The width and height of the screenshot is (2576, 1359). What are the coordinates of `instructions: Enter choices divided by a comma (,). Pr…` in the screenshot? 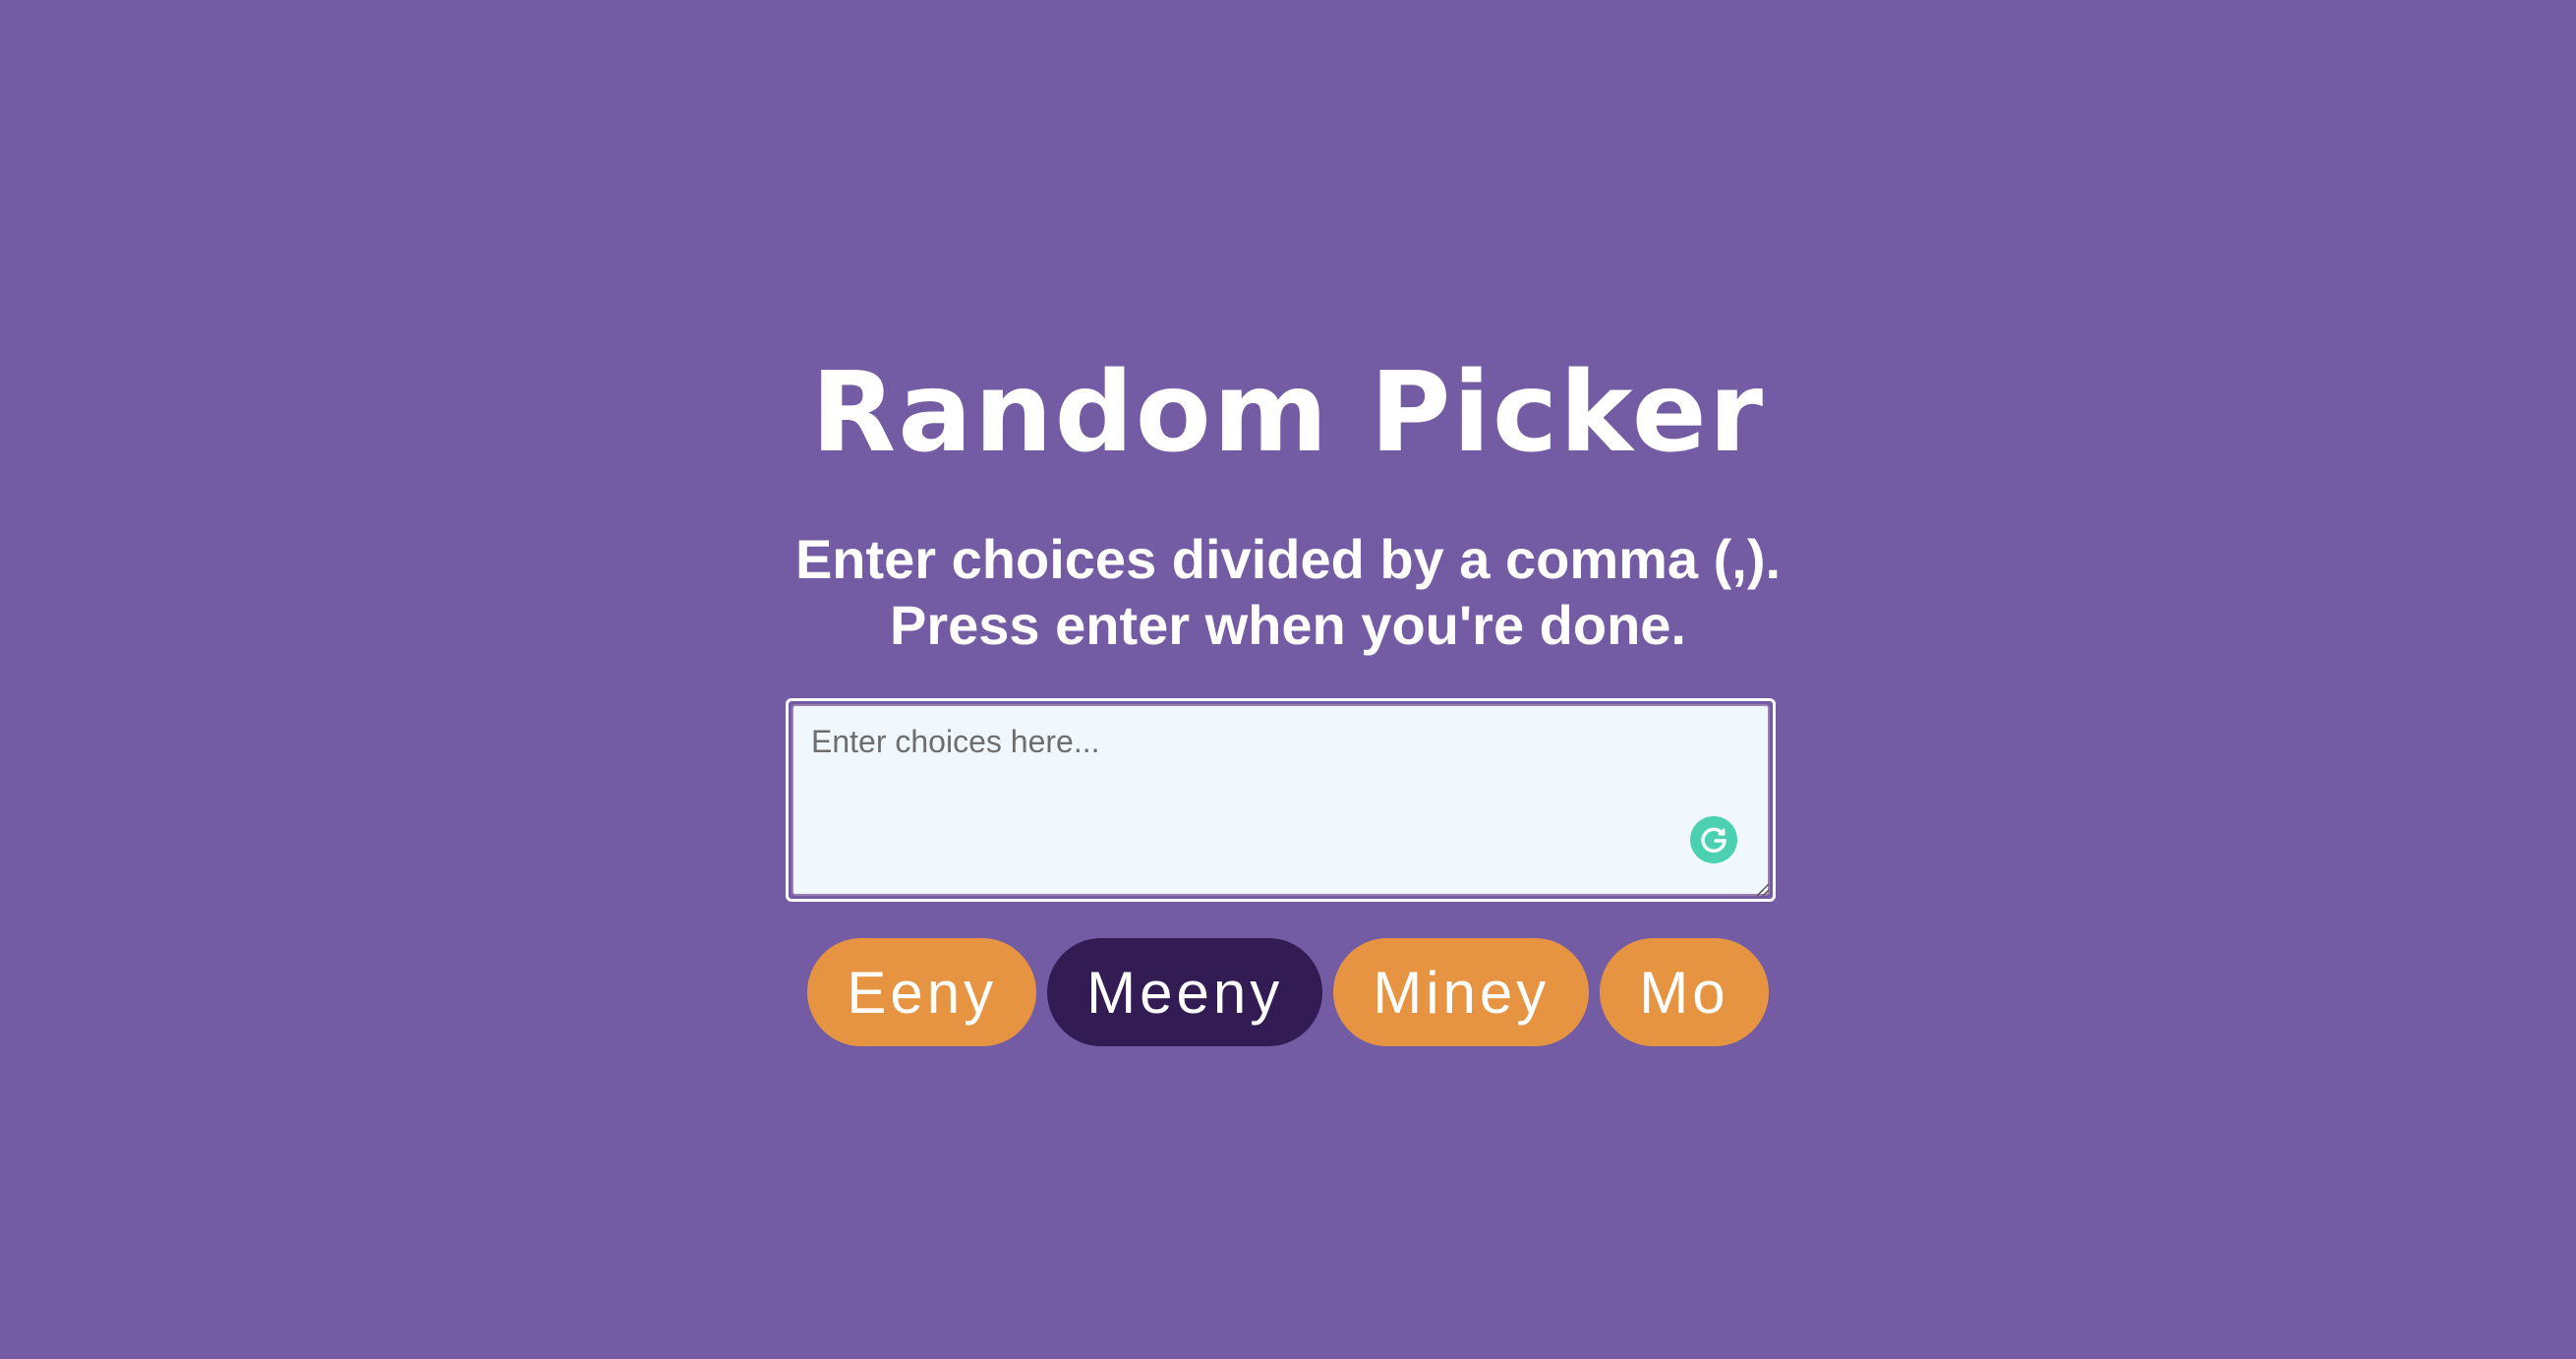 It's located at (1288, 592).